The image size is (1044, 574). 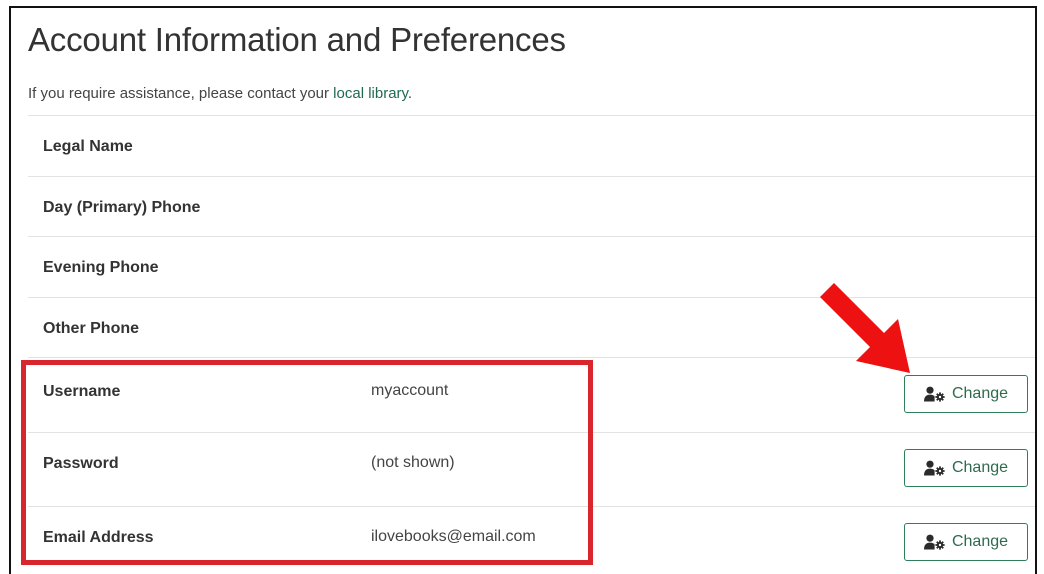 I want to click on username-value: myaccount, so click(x=410, y=390).